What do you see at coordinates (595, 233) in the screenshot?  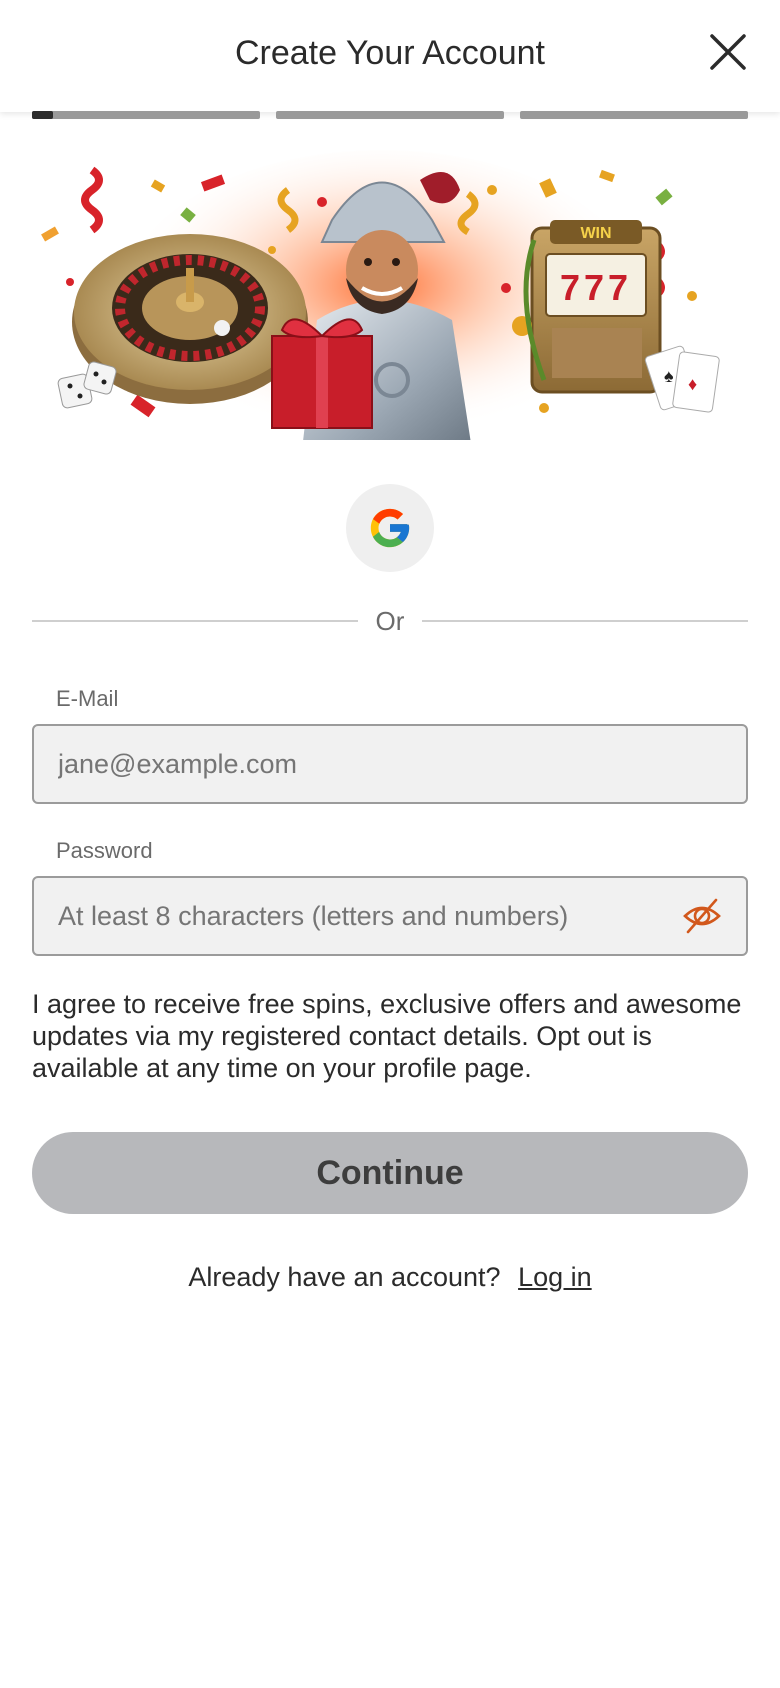 I see `svg-text: WIN` at bounding box center [595, 233].